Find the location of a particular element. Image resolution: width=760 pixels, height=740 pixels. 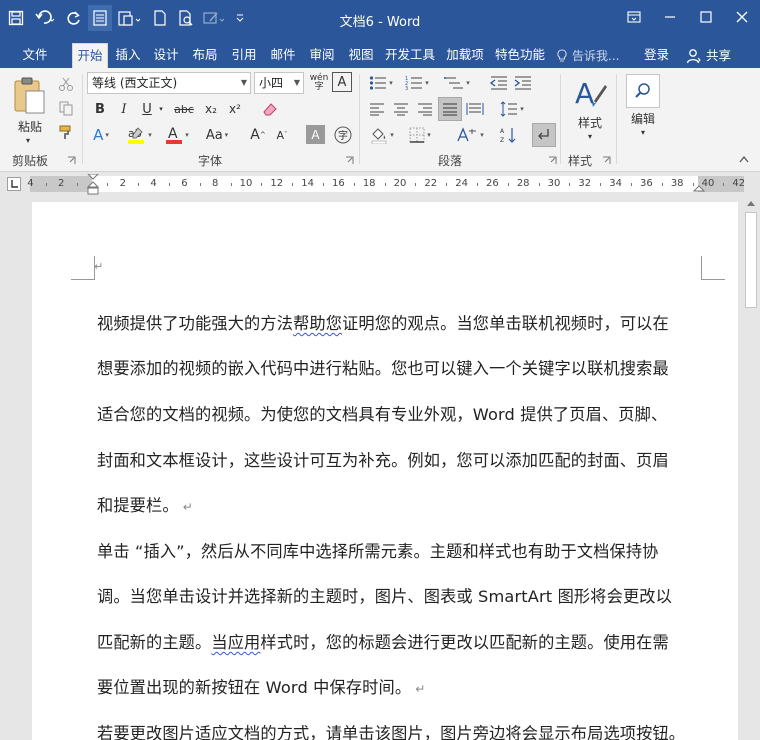

undo-icon is located at coordinates (45, 18).